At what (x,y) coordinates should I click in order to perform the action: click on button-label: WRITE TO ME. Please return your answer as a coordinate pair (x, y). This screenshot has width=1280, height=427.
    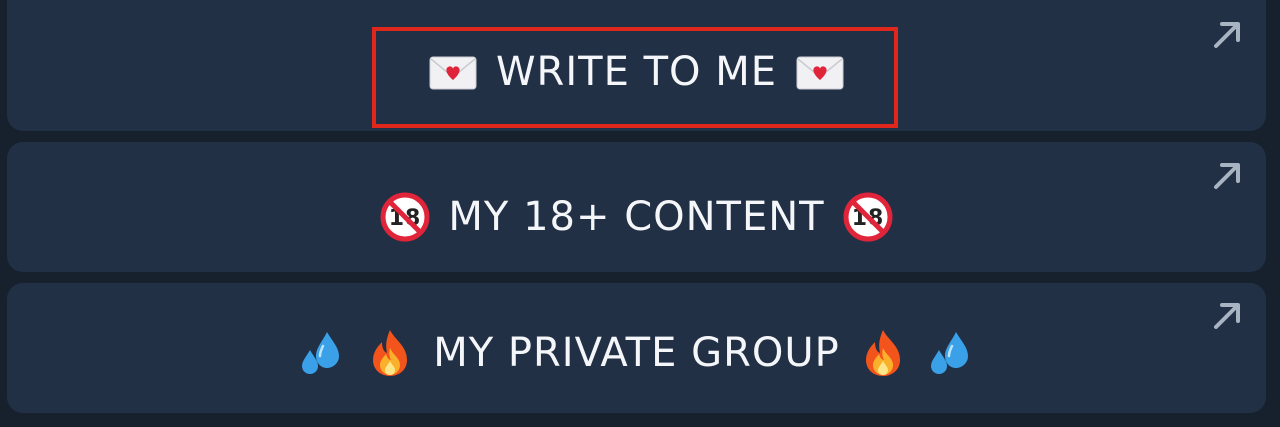
    Looking at the image, I should click on (636, 71).